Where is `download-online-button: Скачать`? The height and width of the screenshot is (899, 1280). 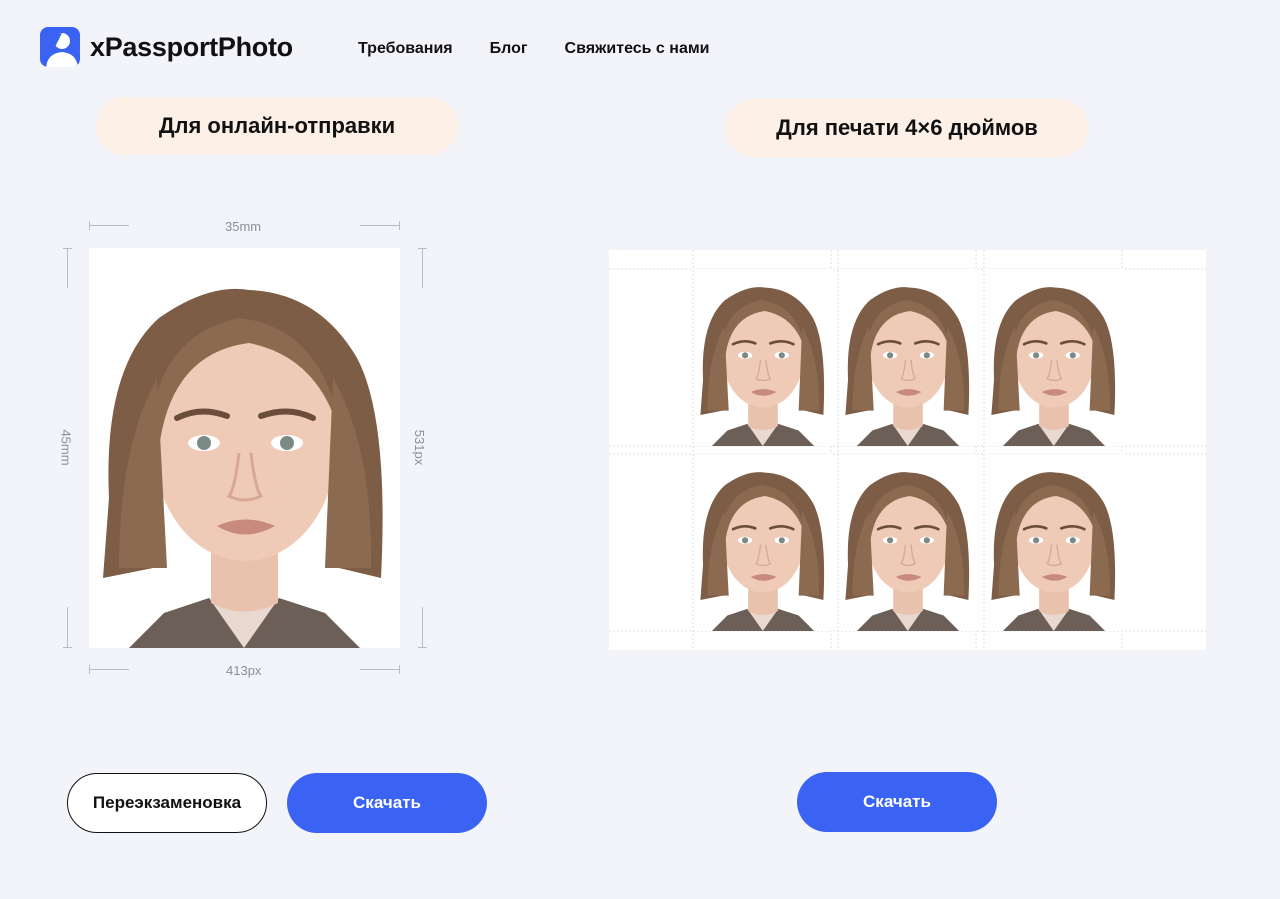
download-online-button: Скачать is located at coordinates (387, 803).